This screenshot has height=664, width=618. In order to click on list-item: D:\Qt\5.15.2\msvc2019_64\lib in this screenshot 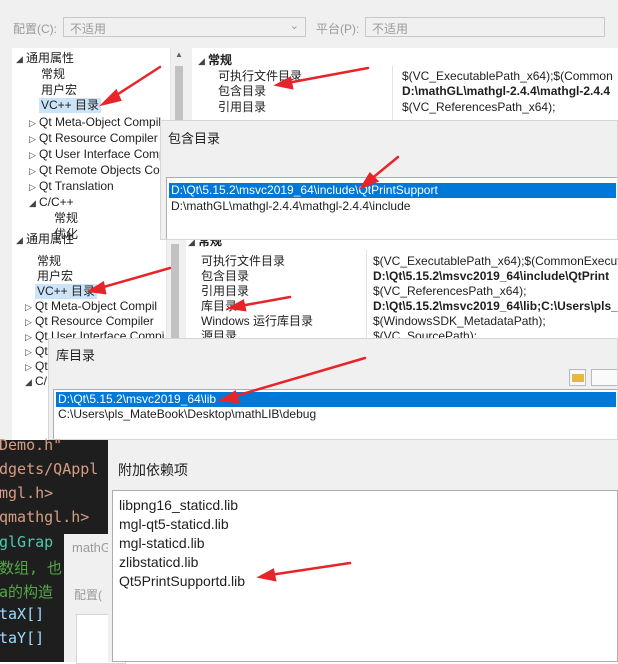, I will do `click(336, 399)`.